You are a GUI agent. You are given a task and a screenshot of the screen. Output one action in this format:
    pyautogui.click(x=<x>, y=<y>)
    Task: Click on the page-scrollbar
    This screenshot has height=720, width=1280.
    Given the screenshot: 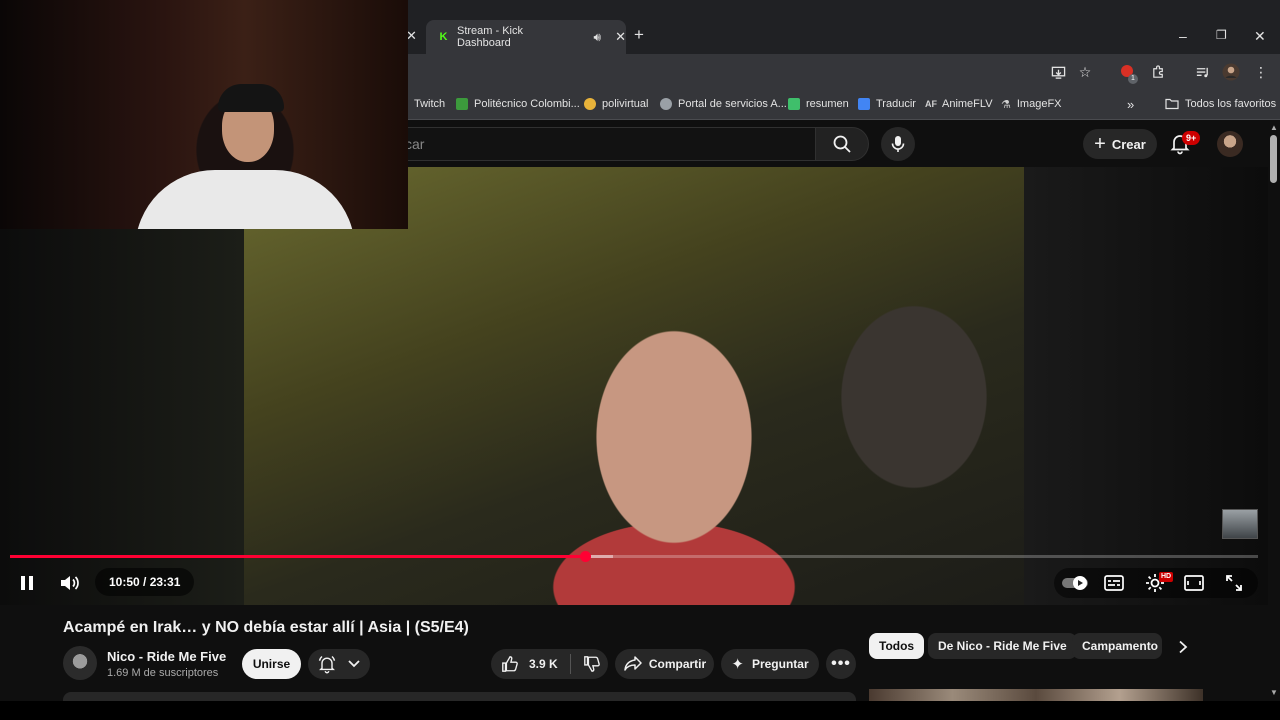 What is the action you would take?
    pyautogui.click(x=1274, y=411)
    